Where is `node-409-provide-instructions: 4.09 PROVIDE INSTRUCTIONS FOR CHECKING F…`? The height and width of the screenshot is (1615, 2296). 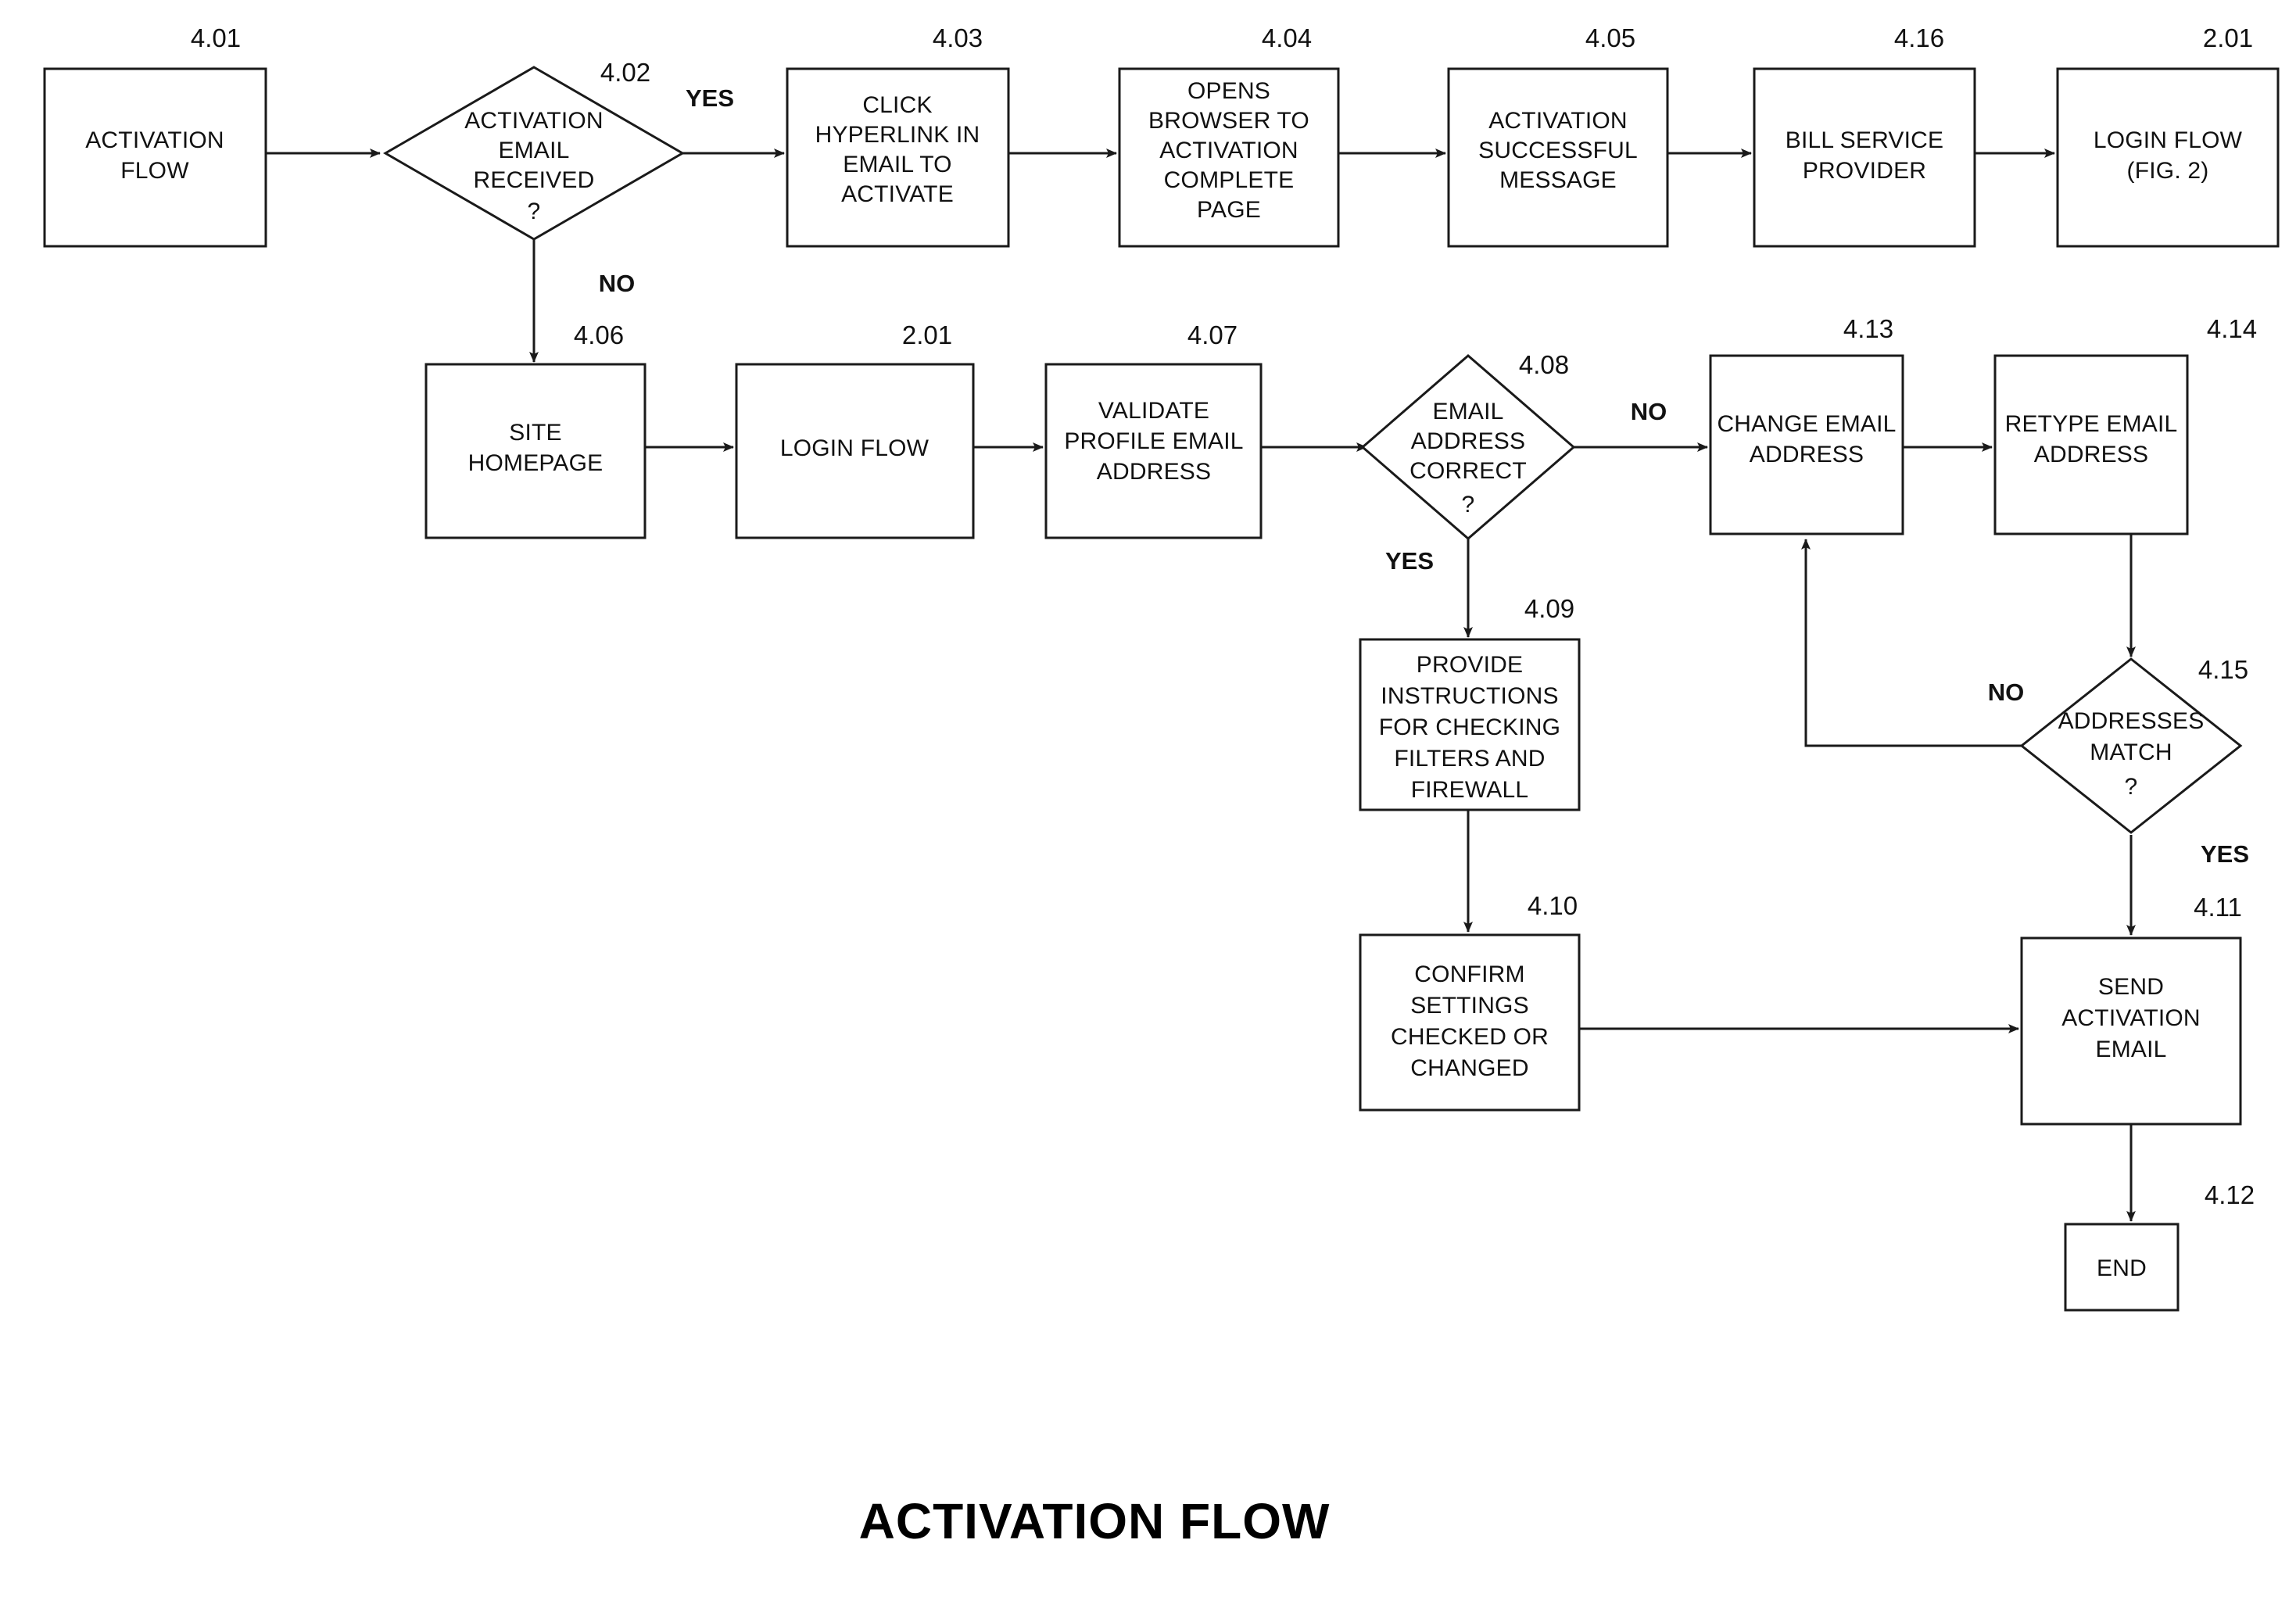 node-409-provide-instructions: 4.09 PROVIDE INSTRUCTIONS FOR CHECKING F… is located at coordinates (1470, 702).